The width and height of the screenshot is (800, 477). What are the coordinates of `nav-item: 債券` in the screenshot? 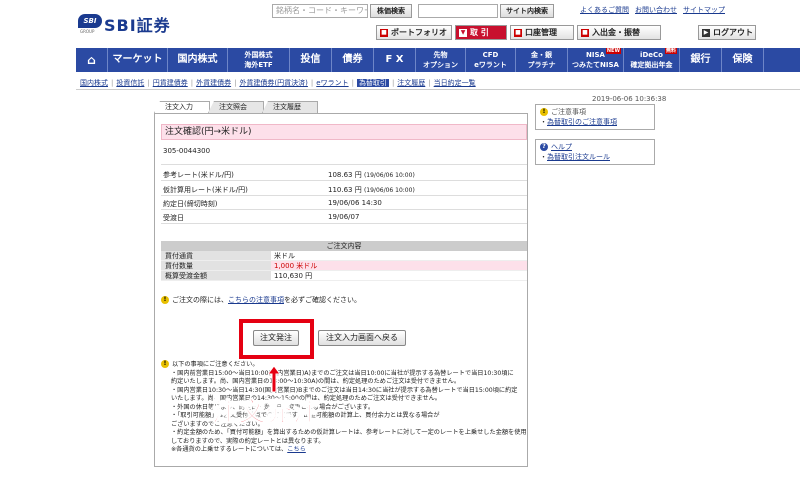 It's located at (353, 60).